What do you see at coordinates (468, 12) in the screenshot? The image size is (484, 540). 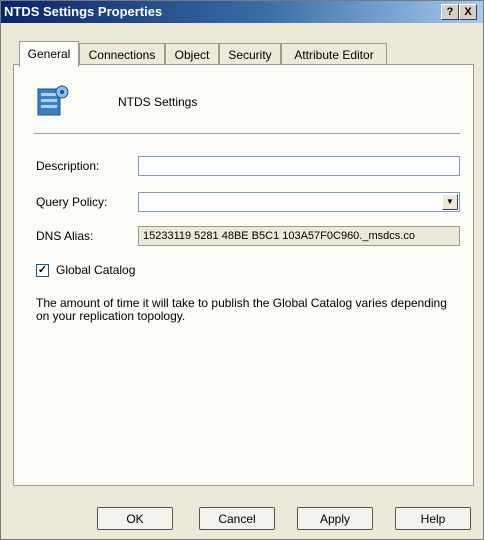 I see `close-button: X` at bounding box center [468, 12].